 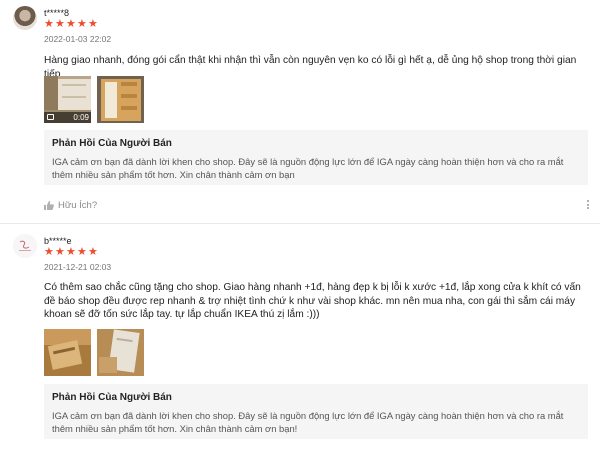 What do you see at coordinates (67, 117) in the screenshot?
I see `video-duration-bar: 0:09` at bounding box center [67, 117].